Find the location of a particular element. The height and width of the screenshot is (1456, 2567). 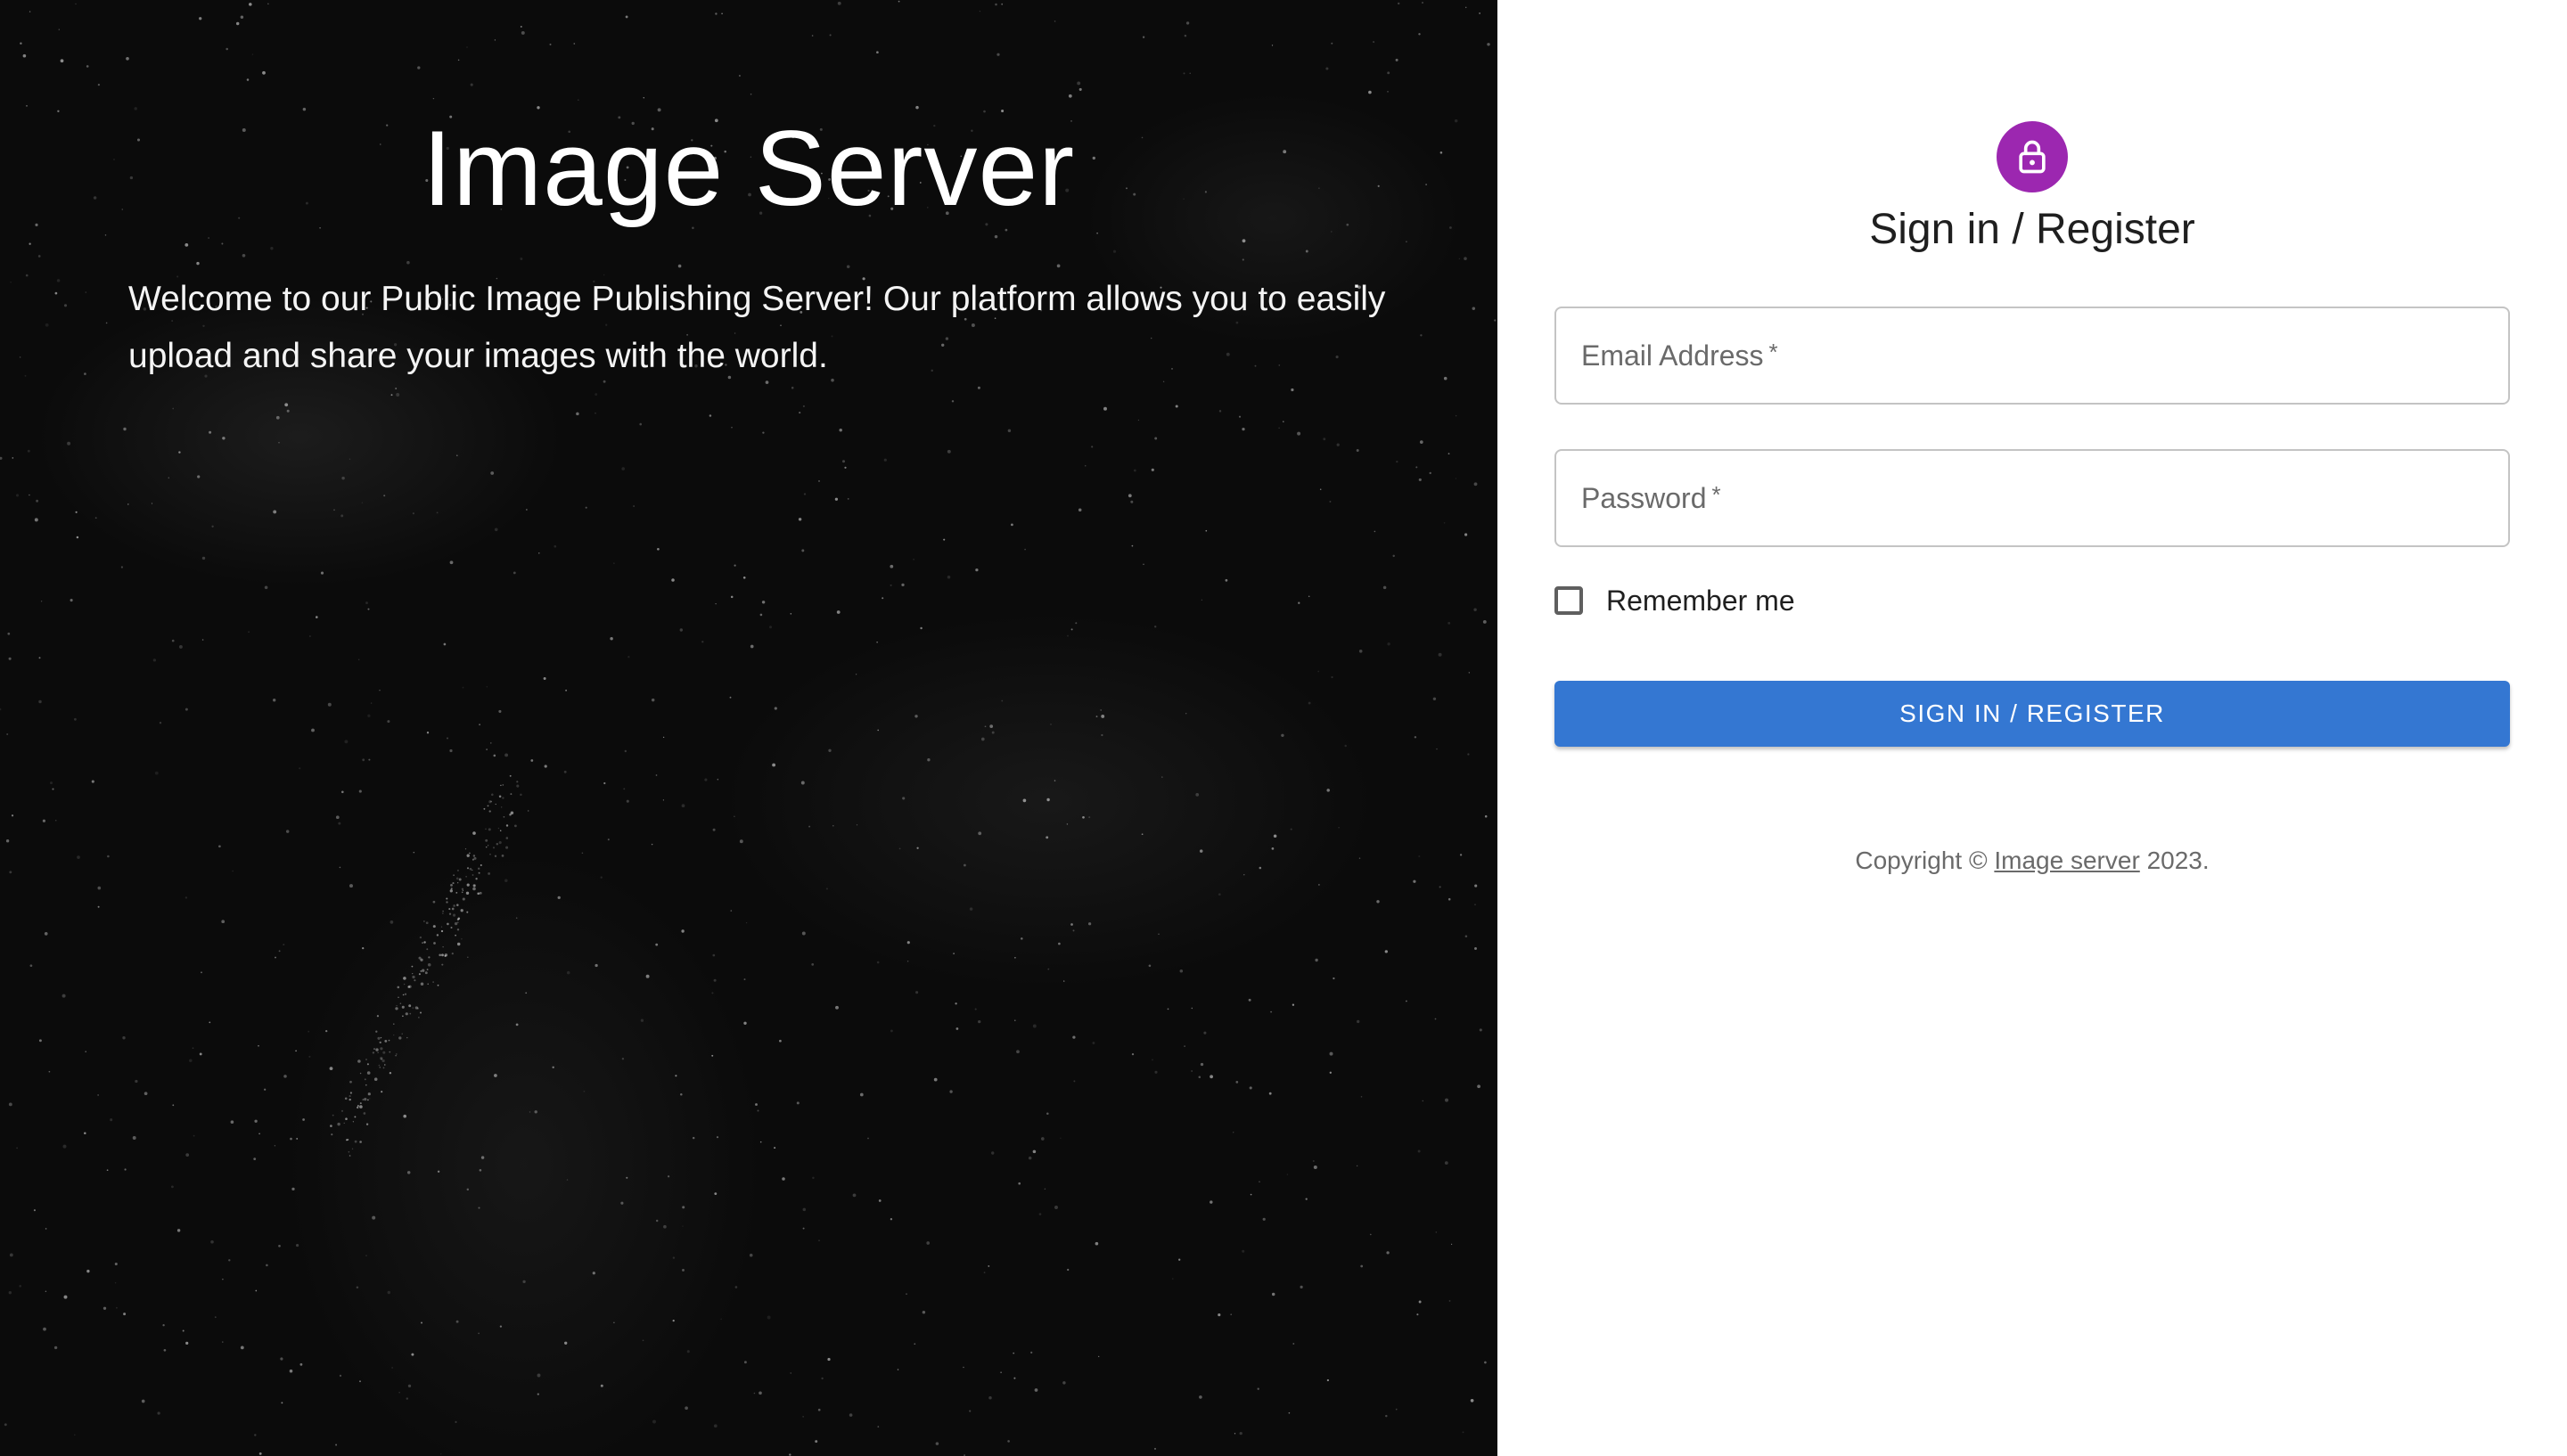

remember-me-row: Remember me is located at coordinates (1674, 600).